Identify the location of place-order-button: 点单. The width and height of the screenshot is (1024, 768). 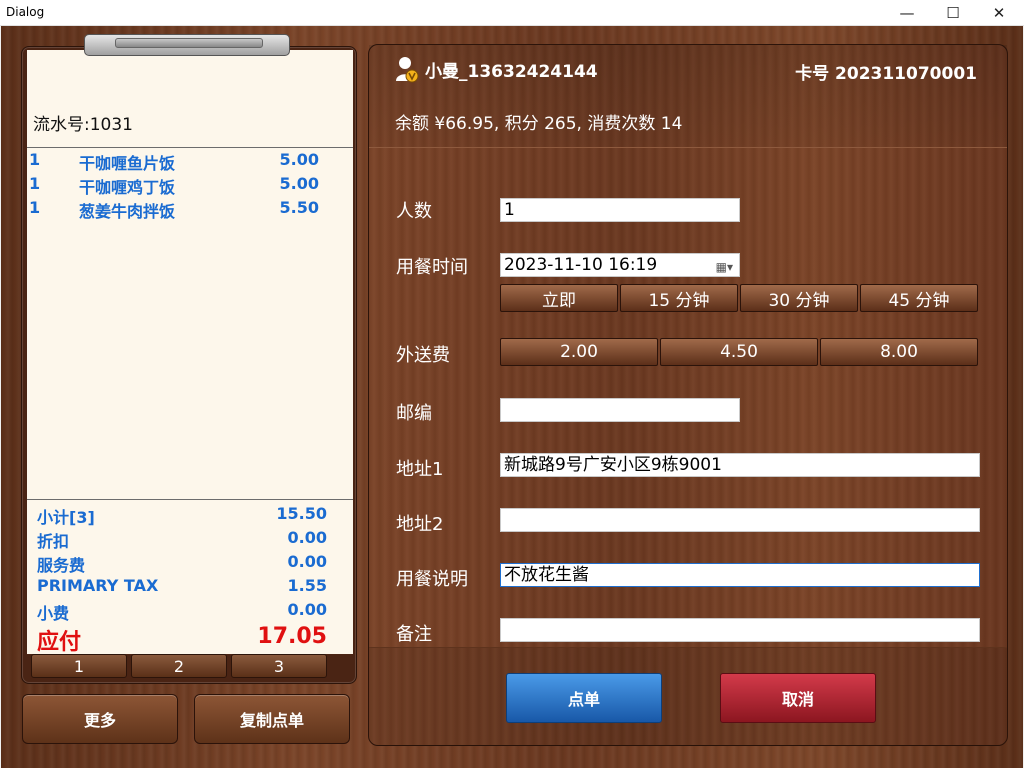
(584, 698).